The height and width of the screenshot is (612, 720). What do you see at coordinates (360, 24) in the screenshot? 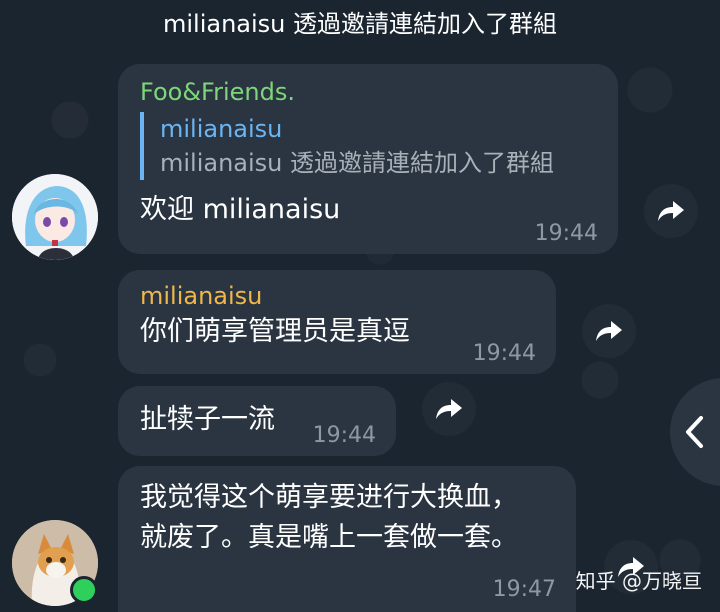
I see `service-message: milianaisu 透過邀請連結加入了群組` at bounding box center [360, 24].